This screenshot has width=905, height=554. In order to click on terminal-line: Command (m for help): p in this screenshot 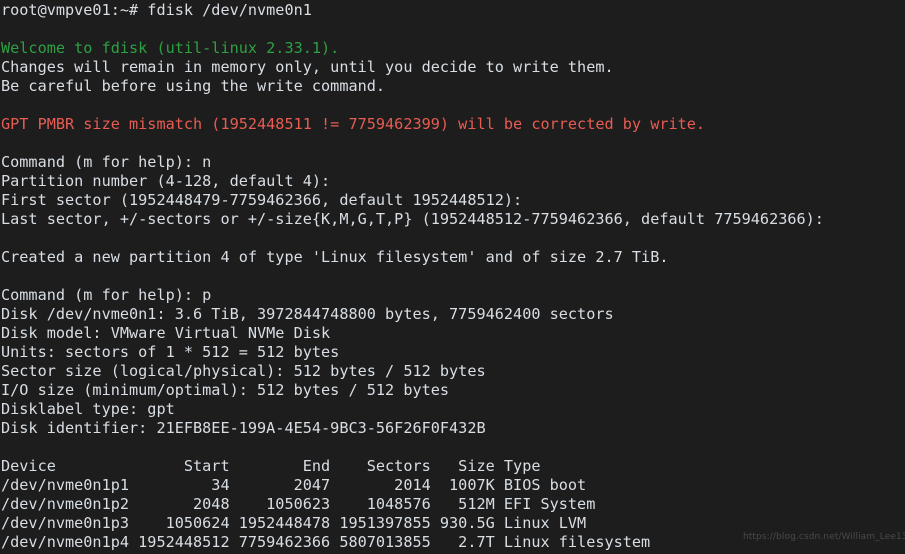, I will do `click(106, 295)`.